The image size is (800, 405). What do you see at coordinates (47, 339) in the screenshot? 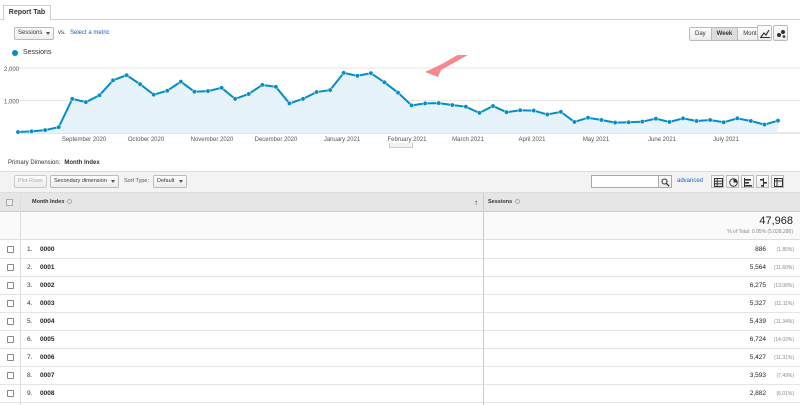
I see `row-month-index: 0005` at bounding box center [47, 339].